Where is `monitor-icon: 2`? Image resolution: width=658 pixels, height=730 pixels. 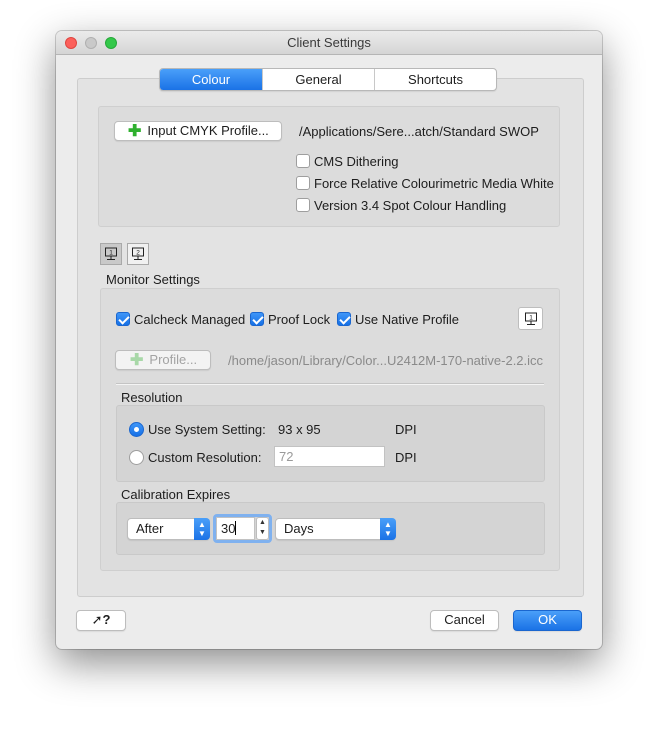 monitor-icon: 2 is located at coordinates (138, 253).